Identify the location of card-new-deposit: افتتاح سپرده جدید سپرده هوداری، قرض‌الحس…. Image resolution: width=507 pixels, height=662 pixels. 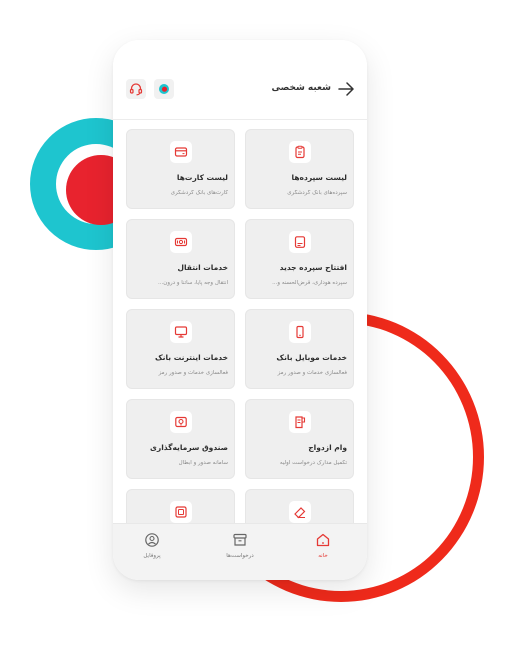
(299, 259).